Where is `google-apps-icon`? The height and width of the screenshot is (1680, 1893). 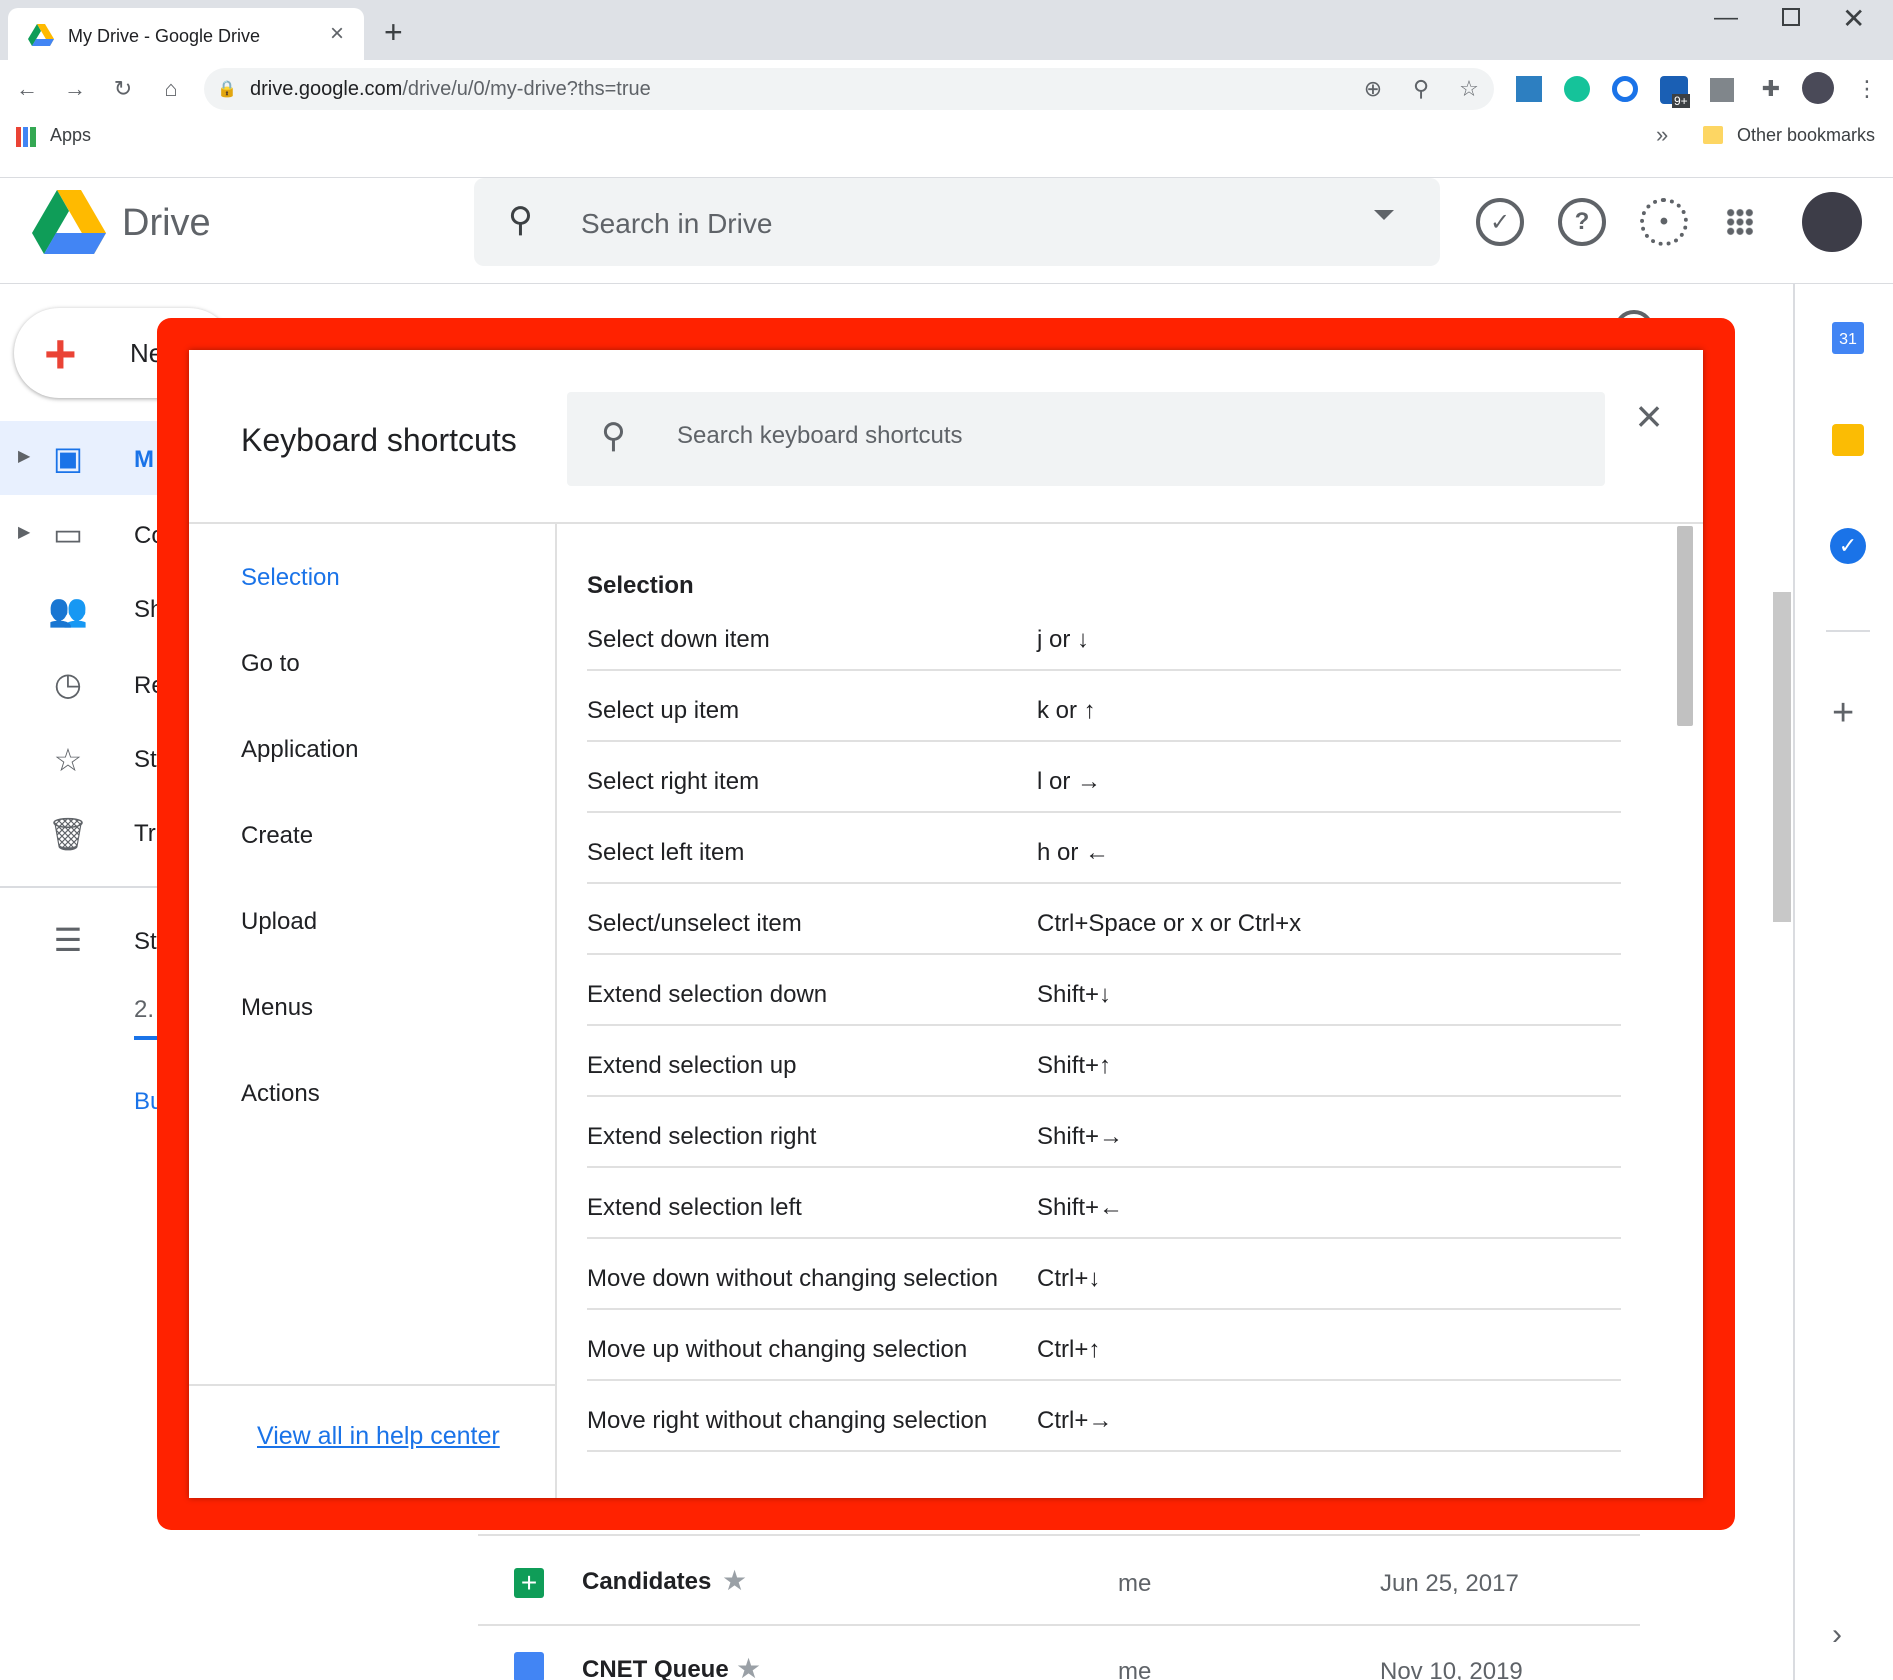
google-apps-icon is located at coordinates (1740, 222).